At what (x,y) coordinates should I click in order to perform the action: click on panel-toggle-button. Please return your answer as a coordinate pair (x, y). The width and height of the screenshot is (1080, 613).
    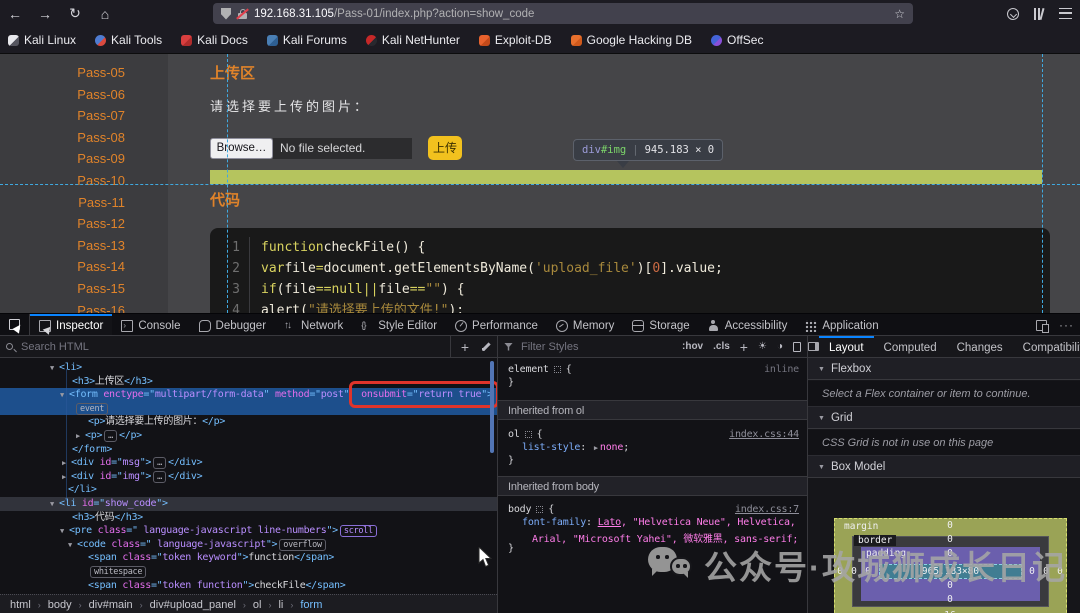
    Looking at the image, I should click on (813, 346).